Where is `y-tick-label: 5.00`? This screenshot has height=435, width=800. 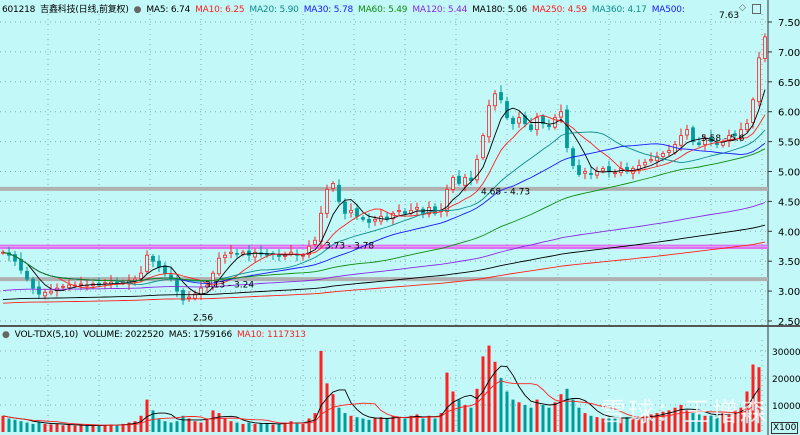
y-tick-label: 5.00 is located at coordinates (789, 173).